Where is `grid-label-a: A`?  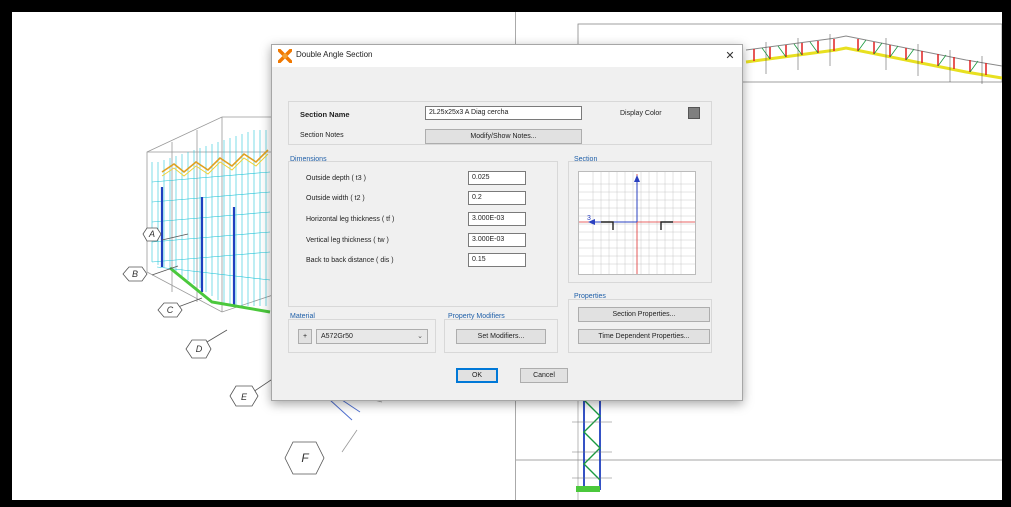 grid-label-a: A is located at coordinates (151, 234).